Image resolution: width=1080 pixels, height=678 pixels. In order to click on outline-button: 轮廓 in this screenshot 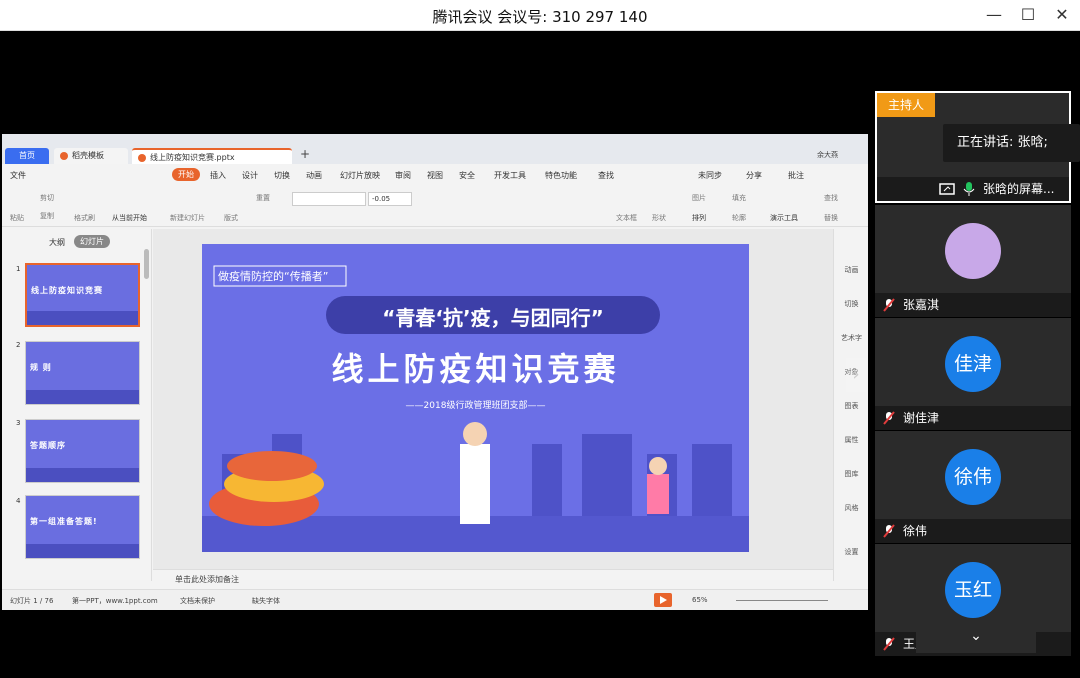, I will do `click(739, 218)`.